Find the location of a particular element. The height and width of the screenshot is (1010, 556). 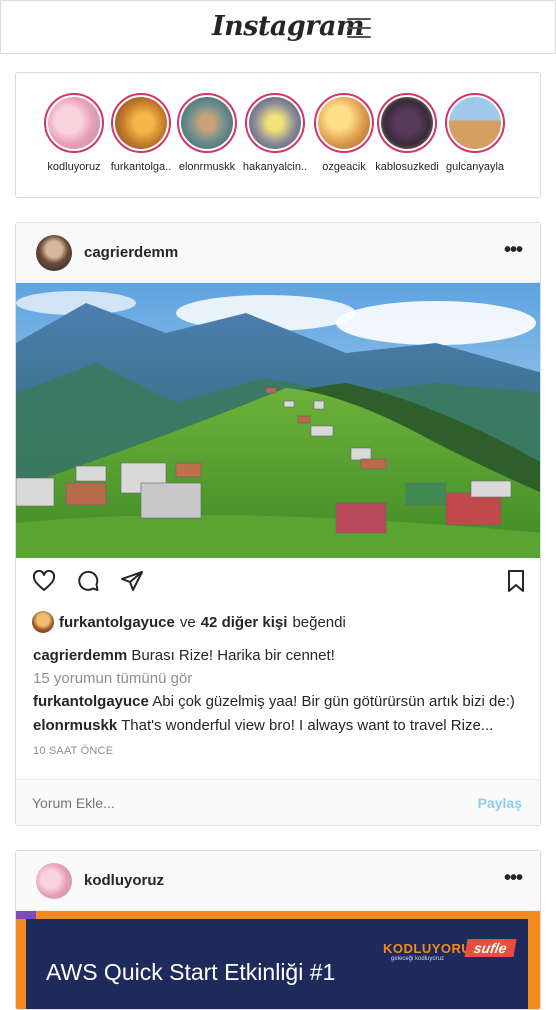

story-item: ozgeacik is located at coordinates (344, 133).